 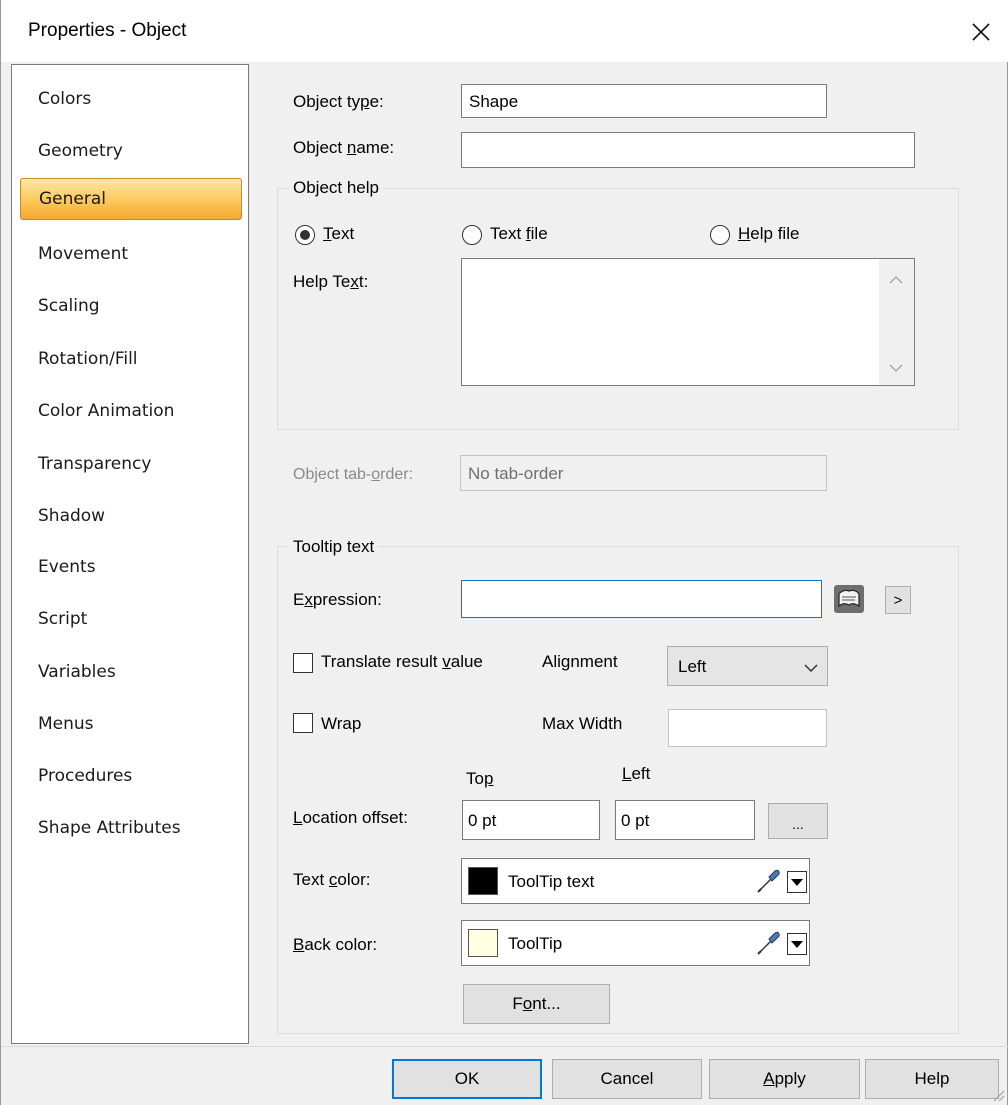 I want to click on max-width-label: Max Width, so click(x=582, y=723).